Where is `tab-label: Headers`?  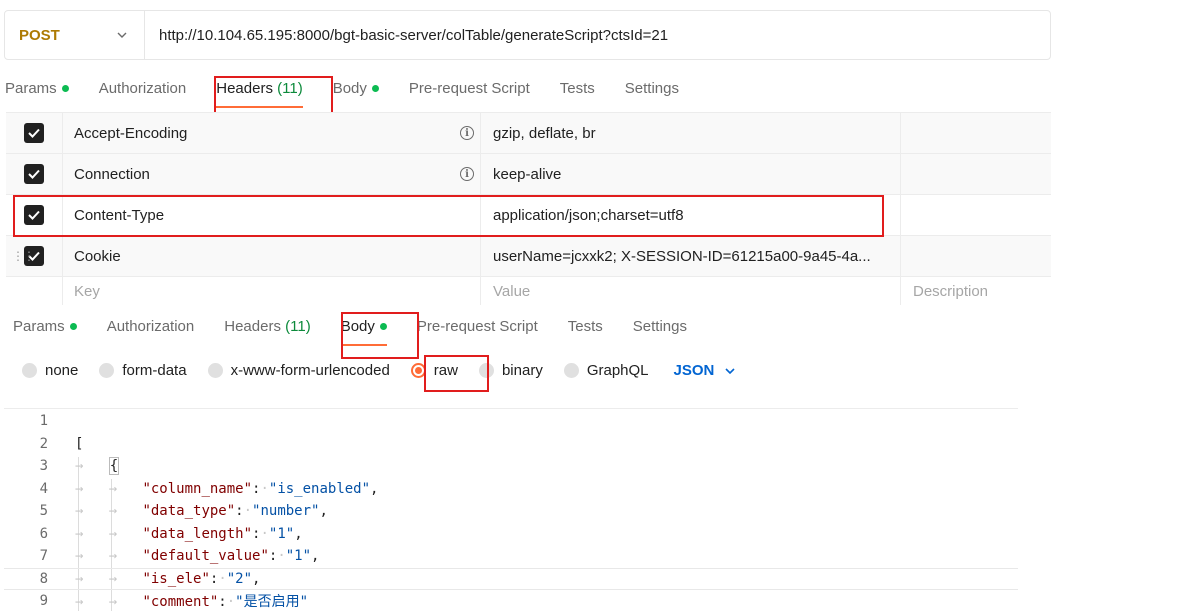
tab-label: Headers is located at coordinates (252, 326).